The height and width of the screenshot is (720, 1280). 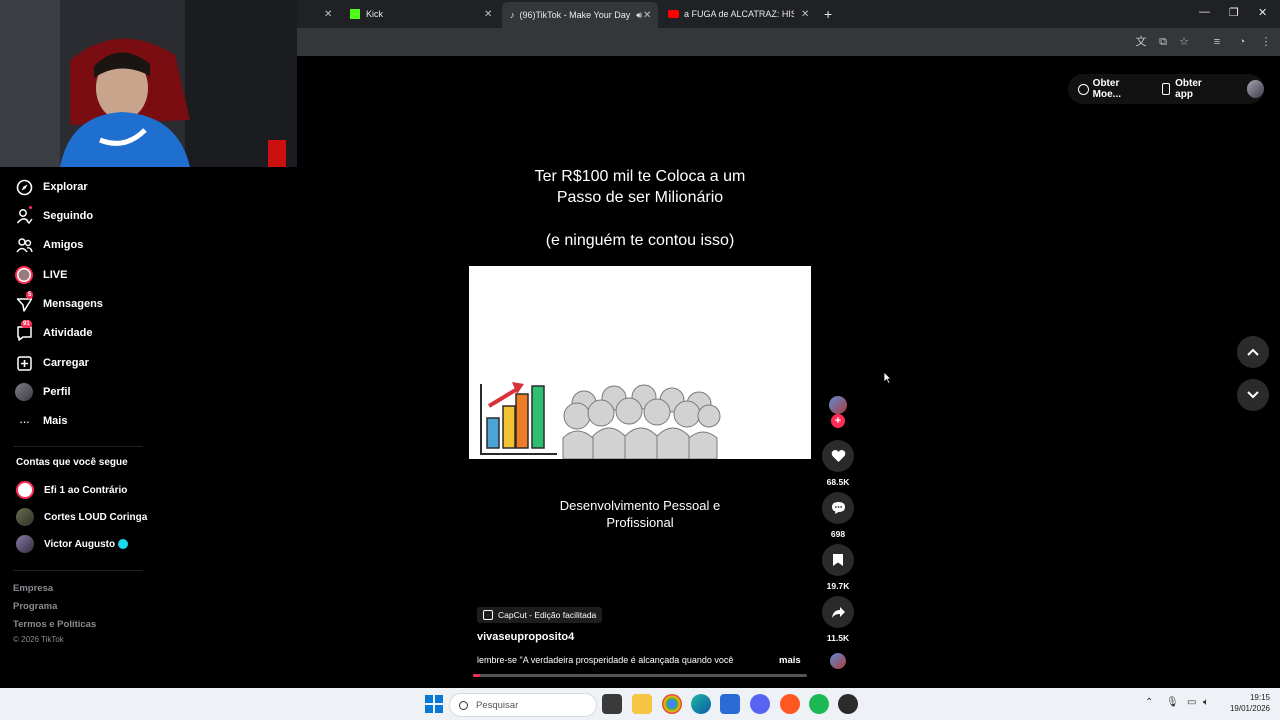 What do you see at coordinates (1083, 89) in the screenshot?
I see `coin-icon` at bounding box center [1083, 89].